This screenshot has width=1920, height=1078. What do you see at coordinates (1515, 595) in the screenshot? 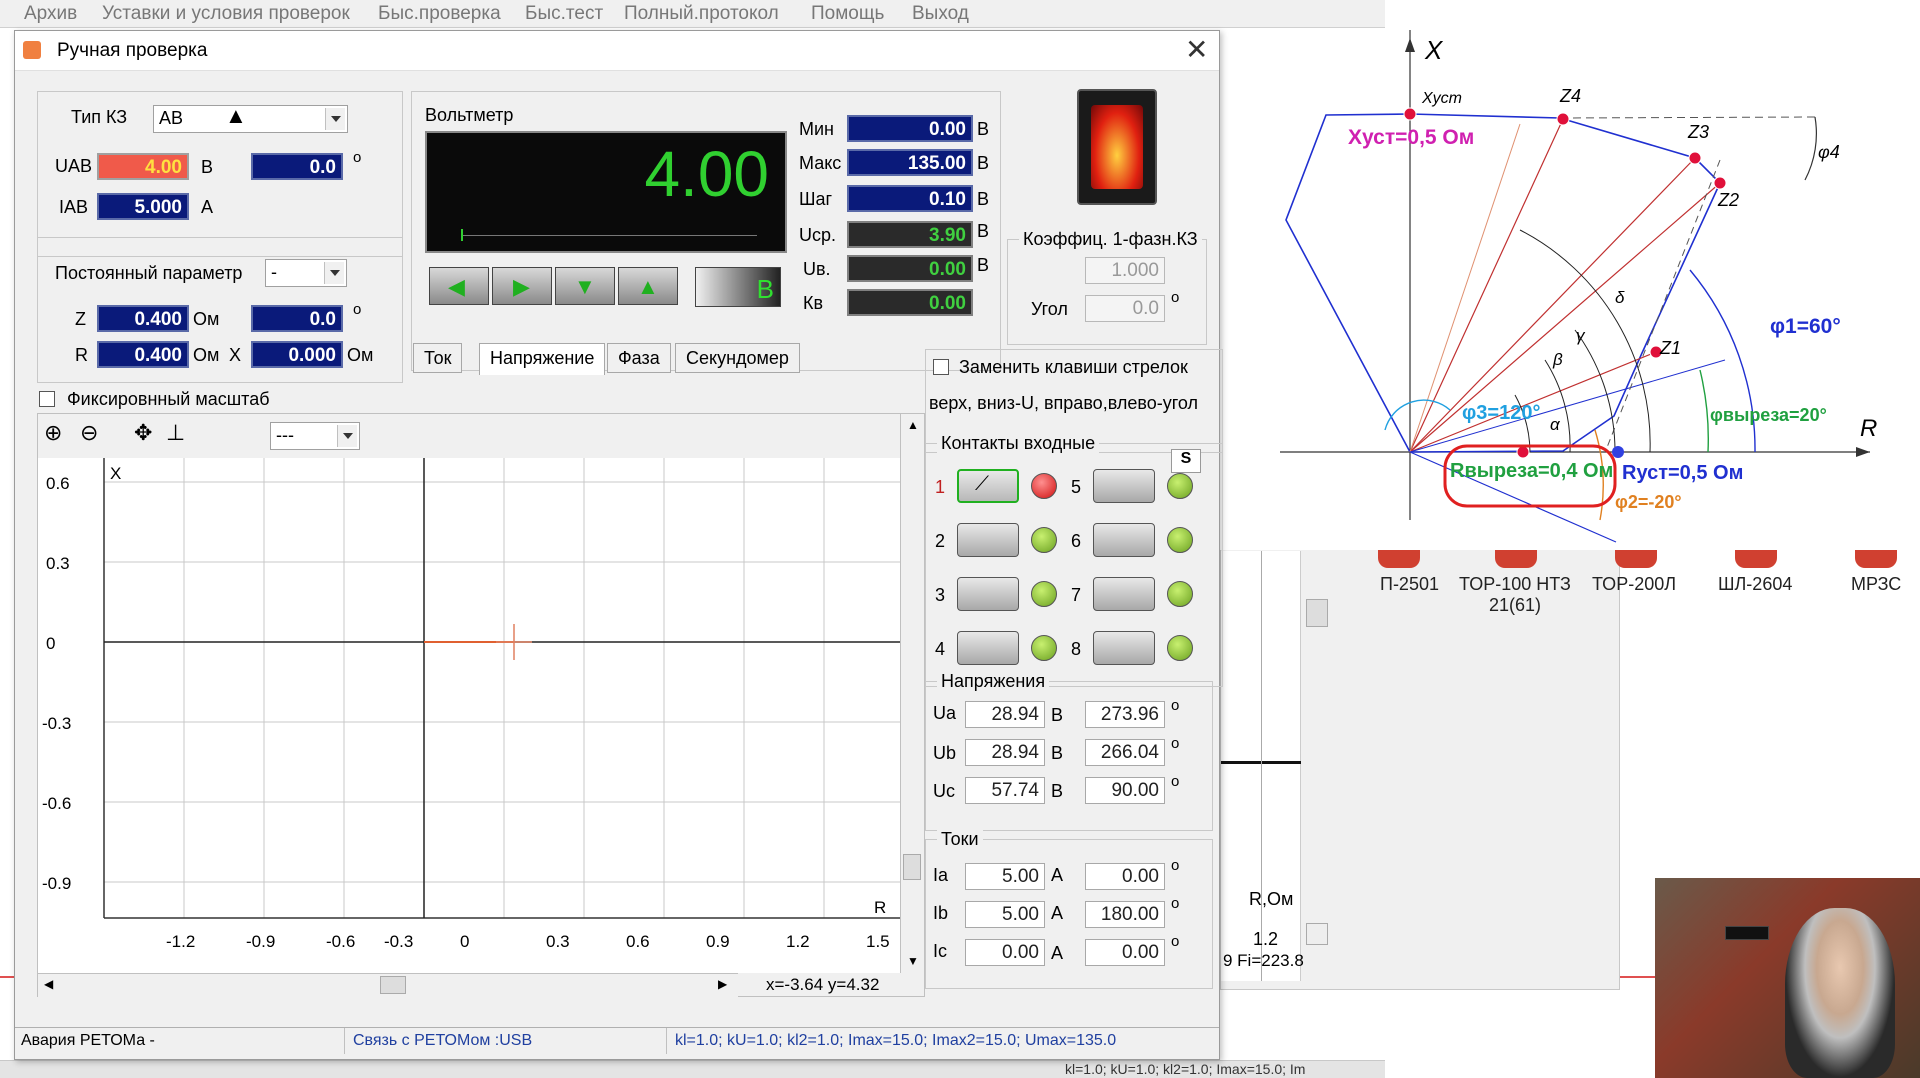
I see `app-label-tor100: ТОР-100 НТЗ 21(61)` at bounding box center [1515, 595].